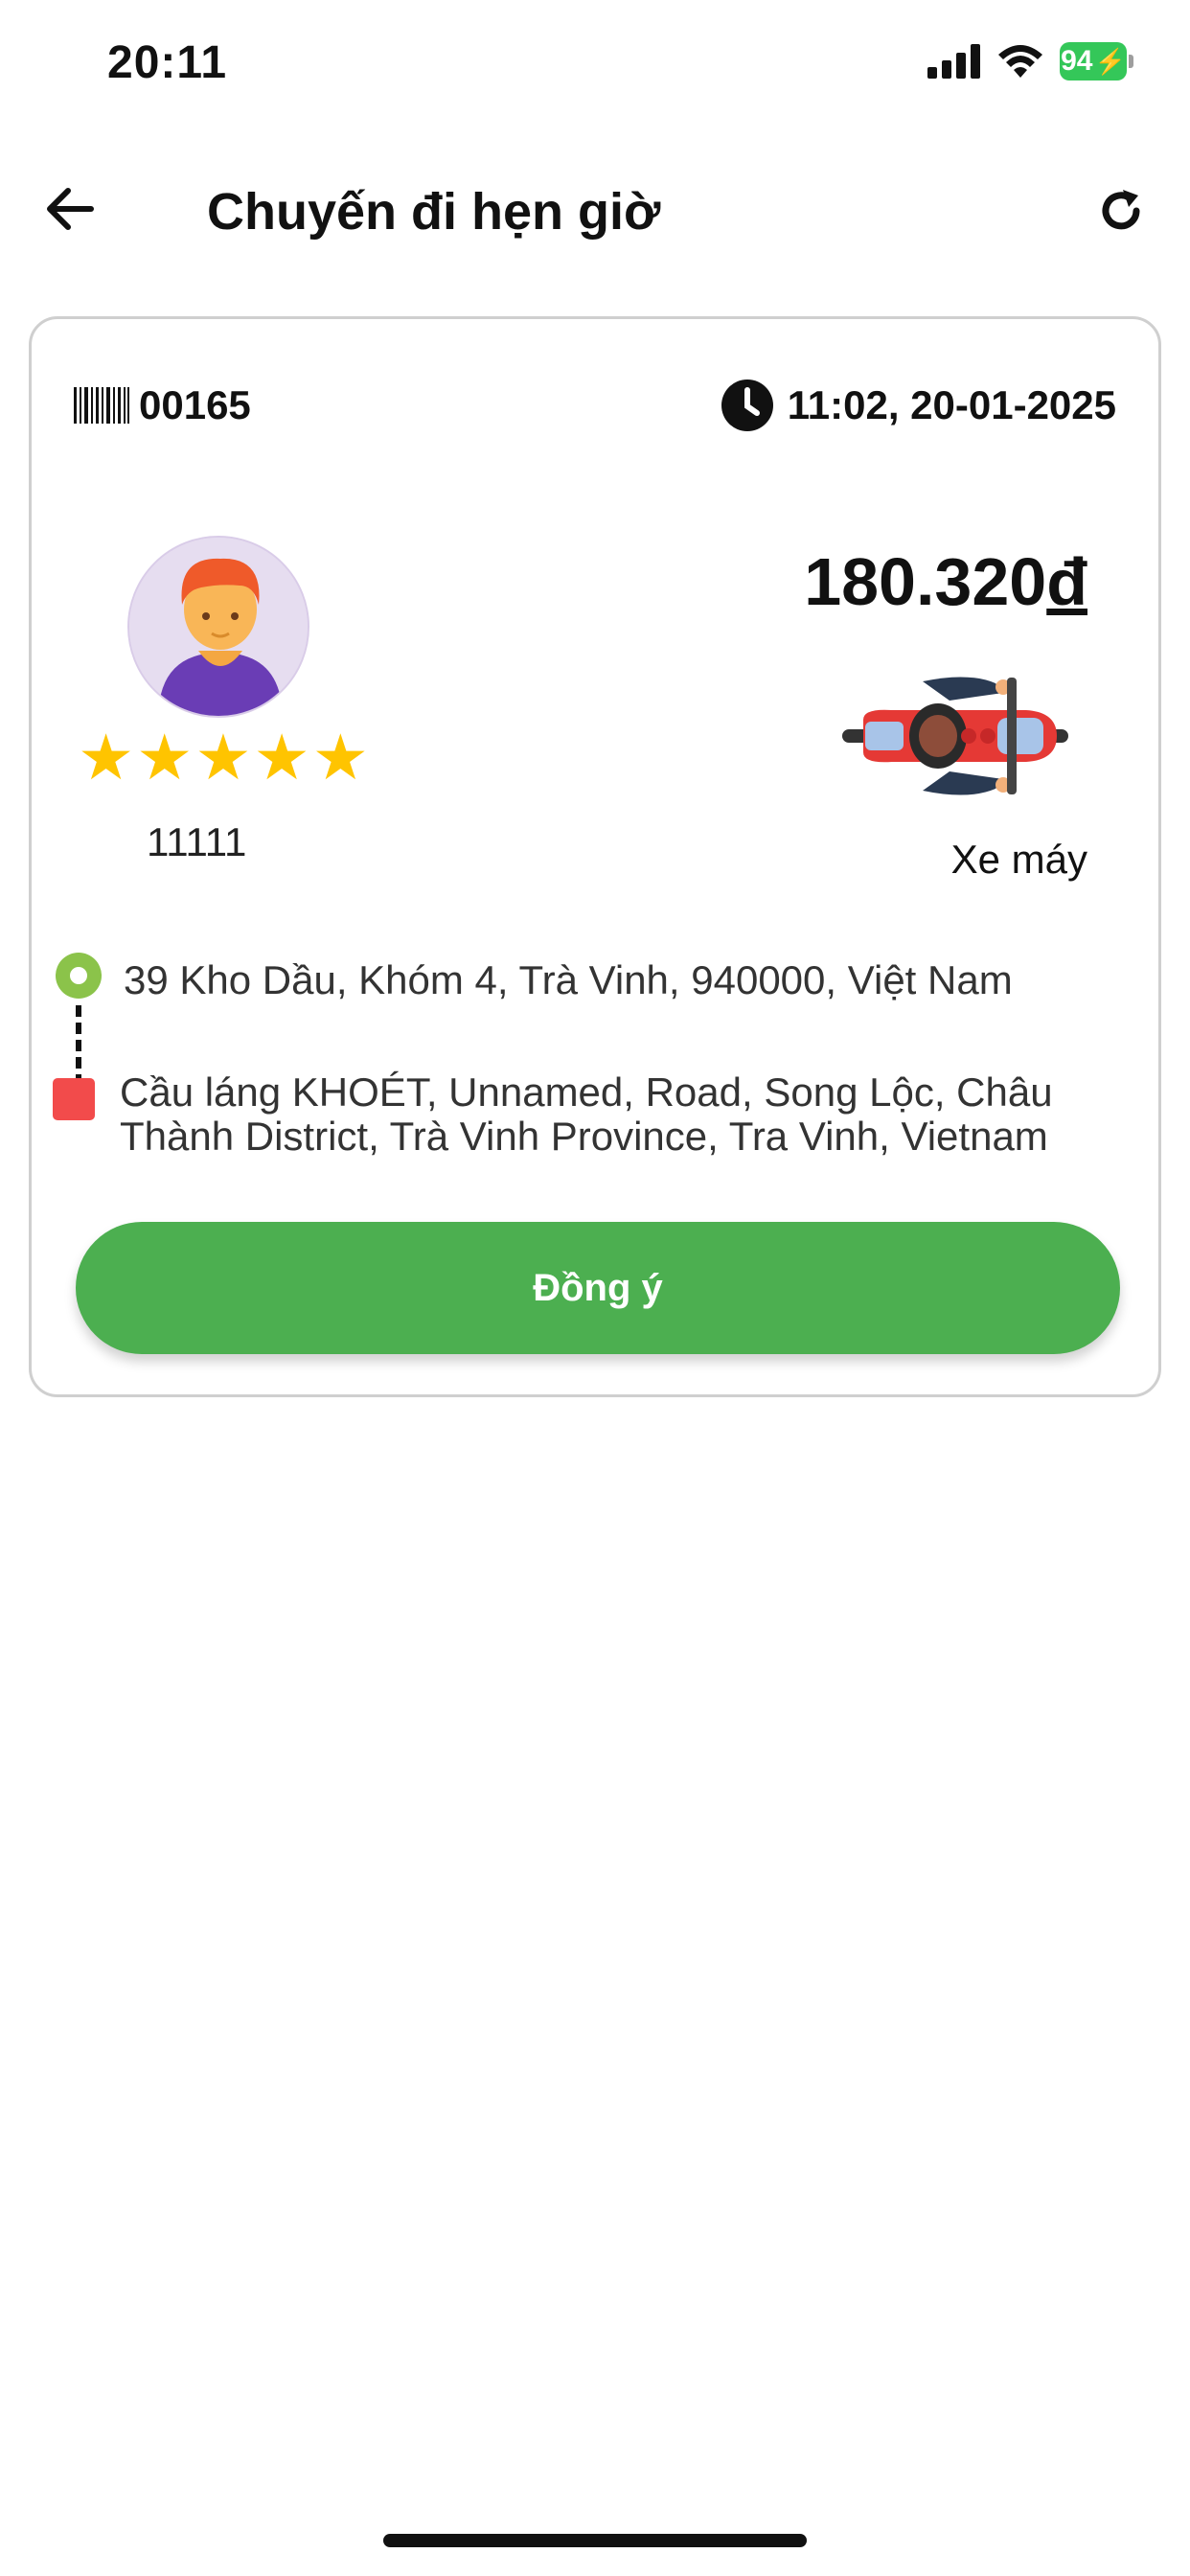  Describe the element at coordinates (434, 212) in the screenshot. I see `page-title: Chuyến đi hẹn giờ` at that location.